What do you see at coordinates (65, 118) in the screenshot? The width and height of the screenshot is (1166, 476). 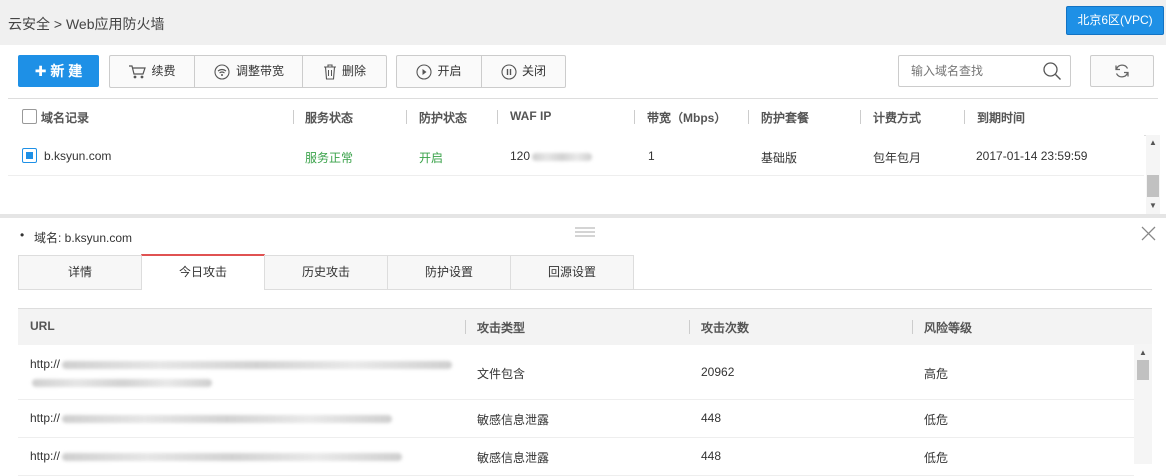 I see `header-domain: 域名记录` at bounding box center [65, 118].